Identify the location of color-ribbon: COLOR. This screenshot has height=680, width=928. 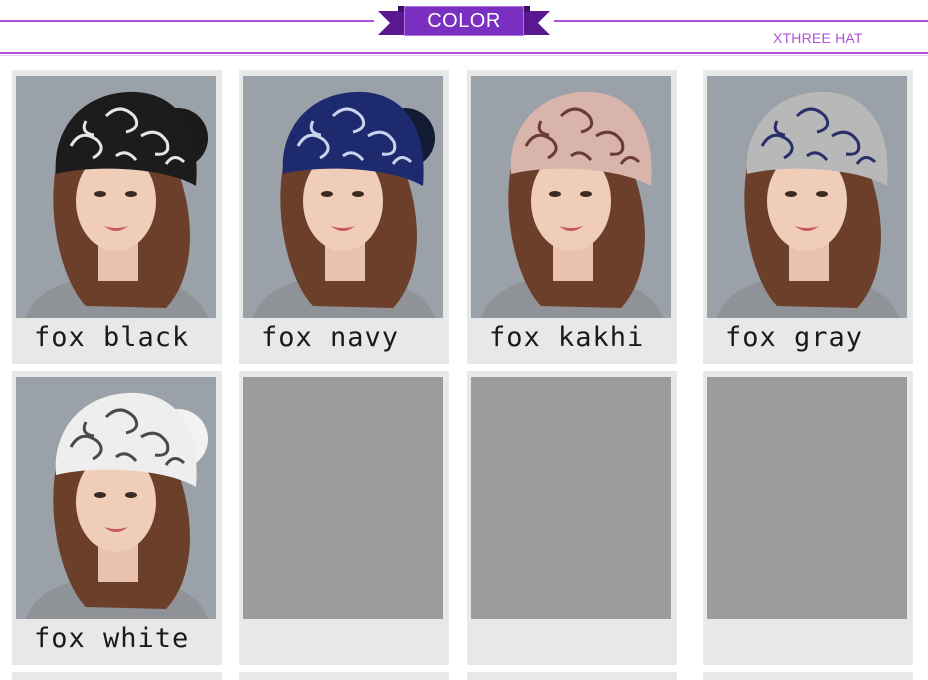
(464, 21).